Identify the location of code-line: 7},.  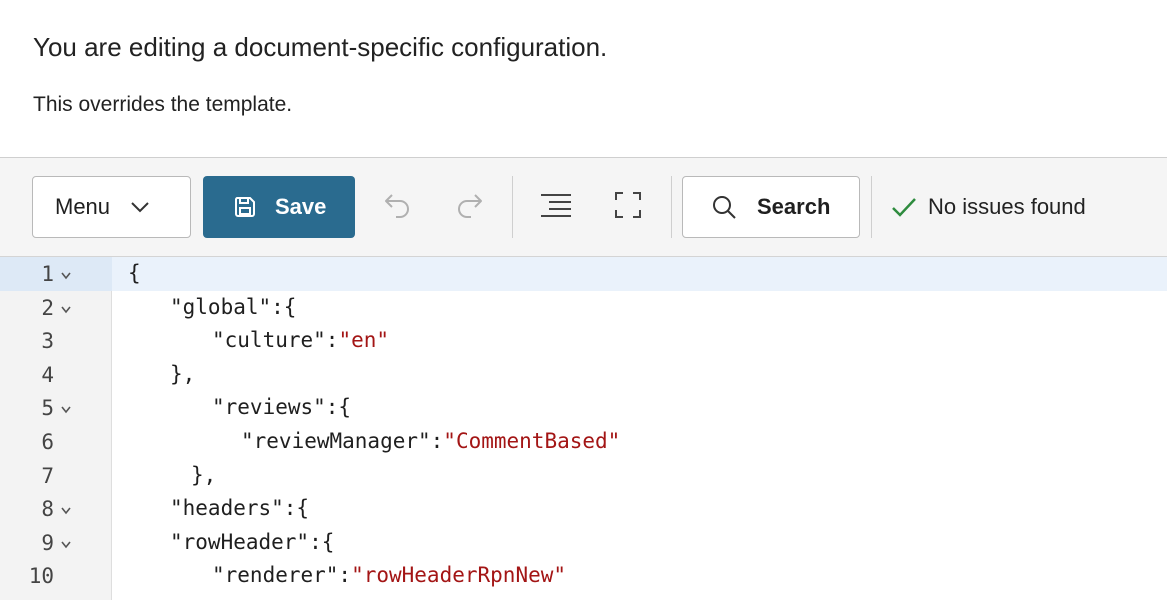
(583, 476).